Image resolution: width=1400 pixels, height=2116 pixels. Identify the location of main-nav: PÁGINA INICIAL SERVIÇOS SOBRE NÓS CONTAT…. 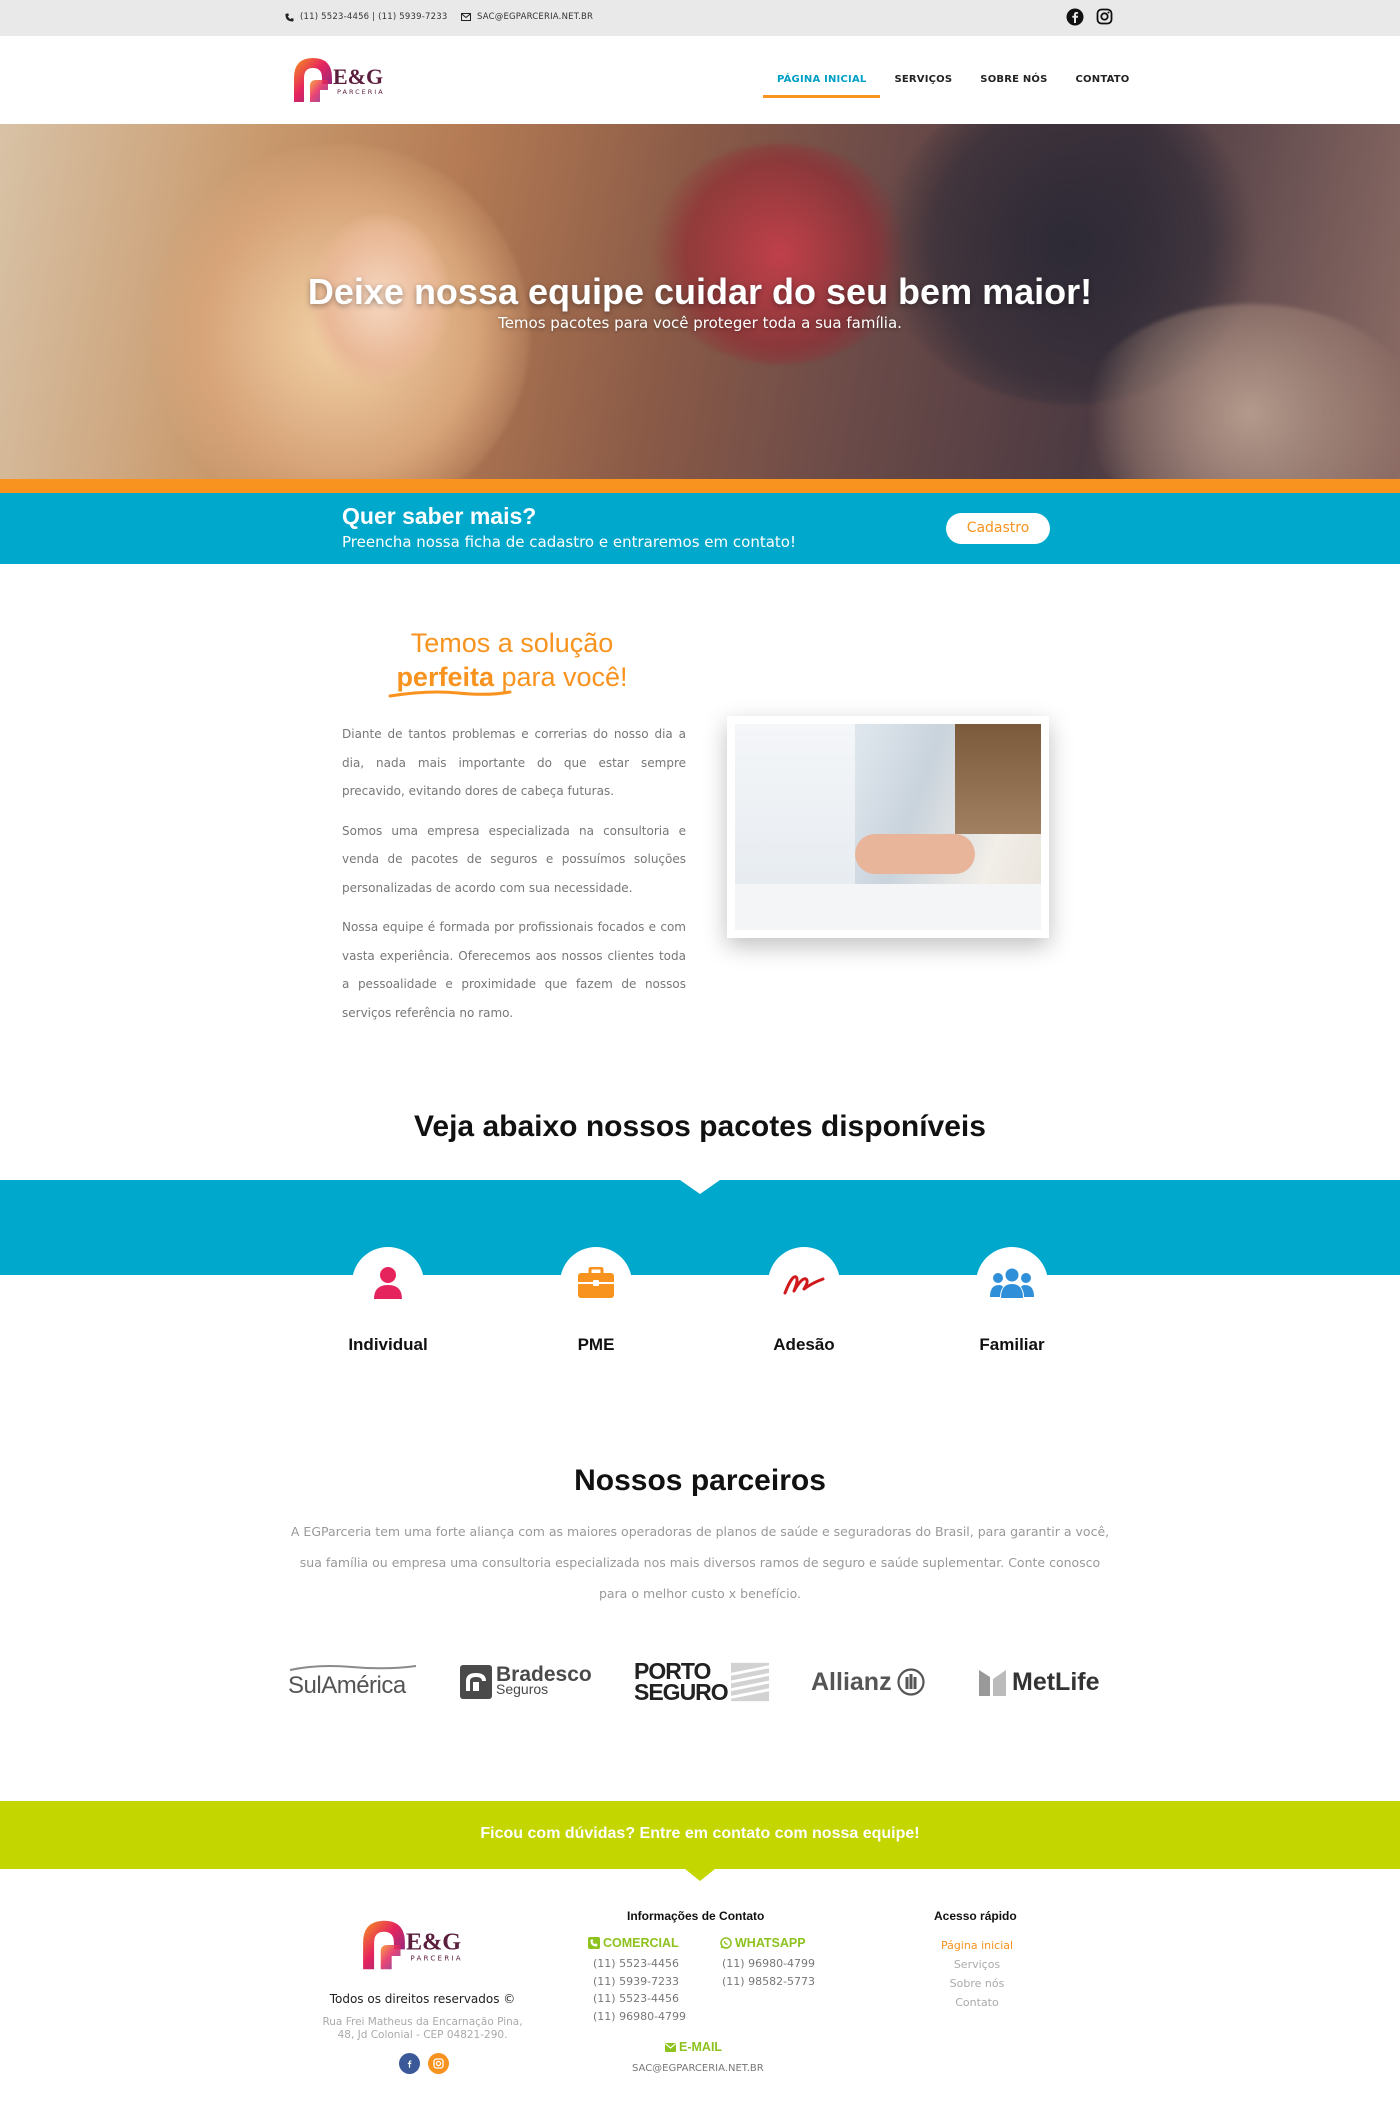
(953, 86).